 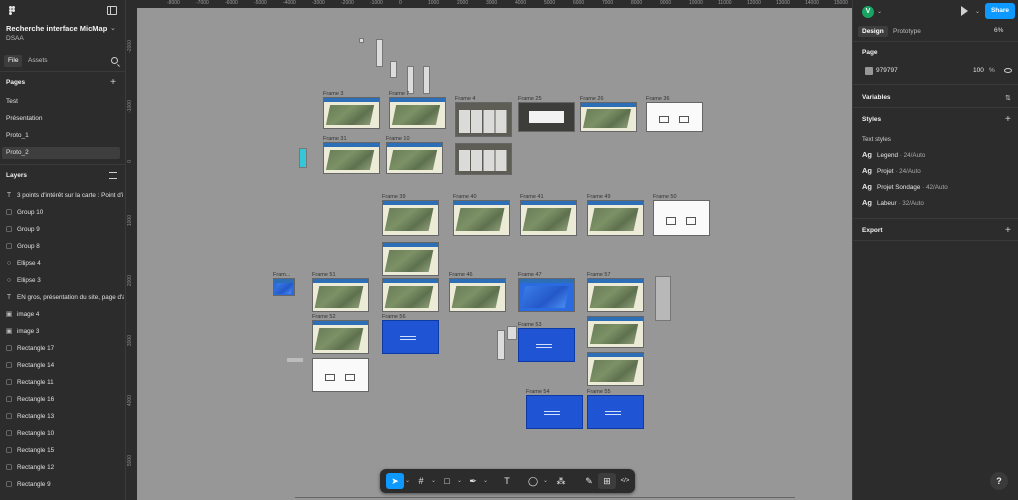 What do you see at coordinates (893, 203) in the screenshot?
I see `text-style-item: Ag Labeur · 32/Auto` at bounding box center [893, 203].